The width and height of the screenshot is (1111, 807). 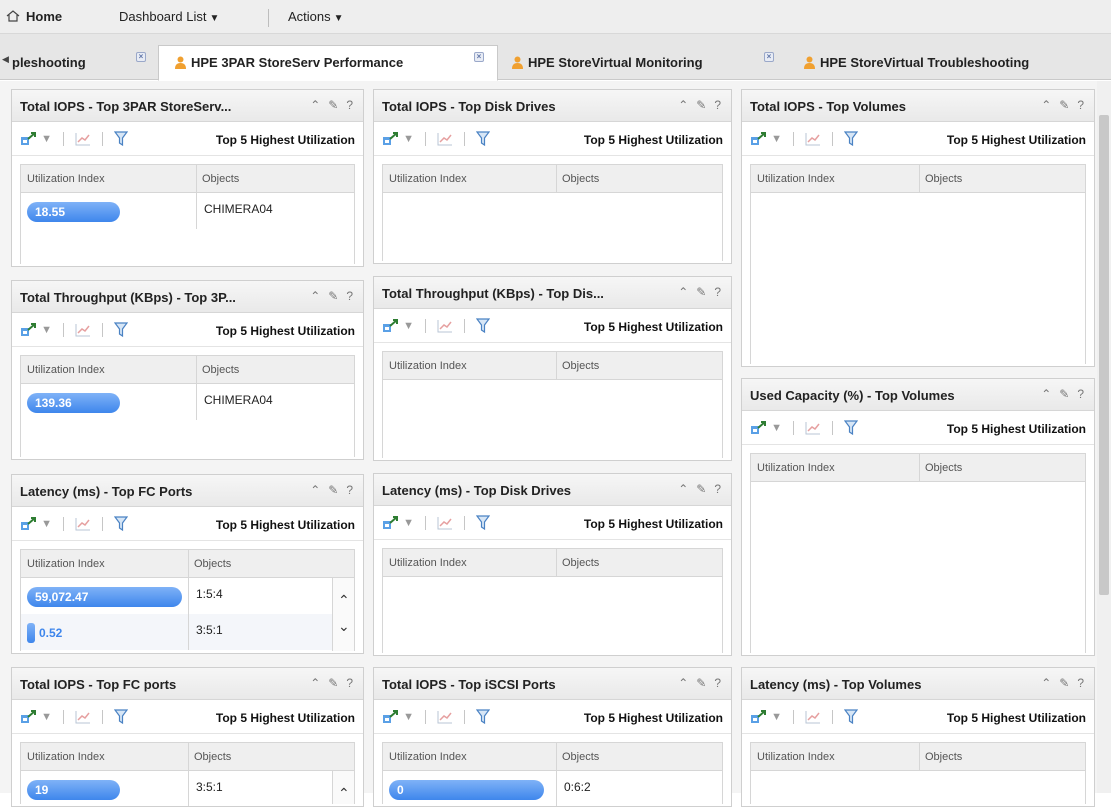 What do you see at coordinates (49, 63) in the screenshot?
I see `tab-troubleshooting: pleshooting` at bounding box center [49, 63].